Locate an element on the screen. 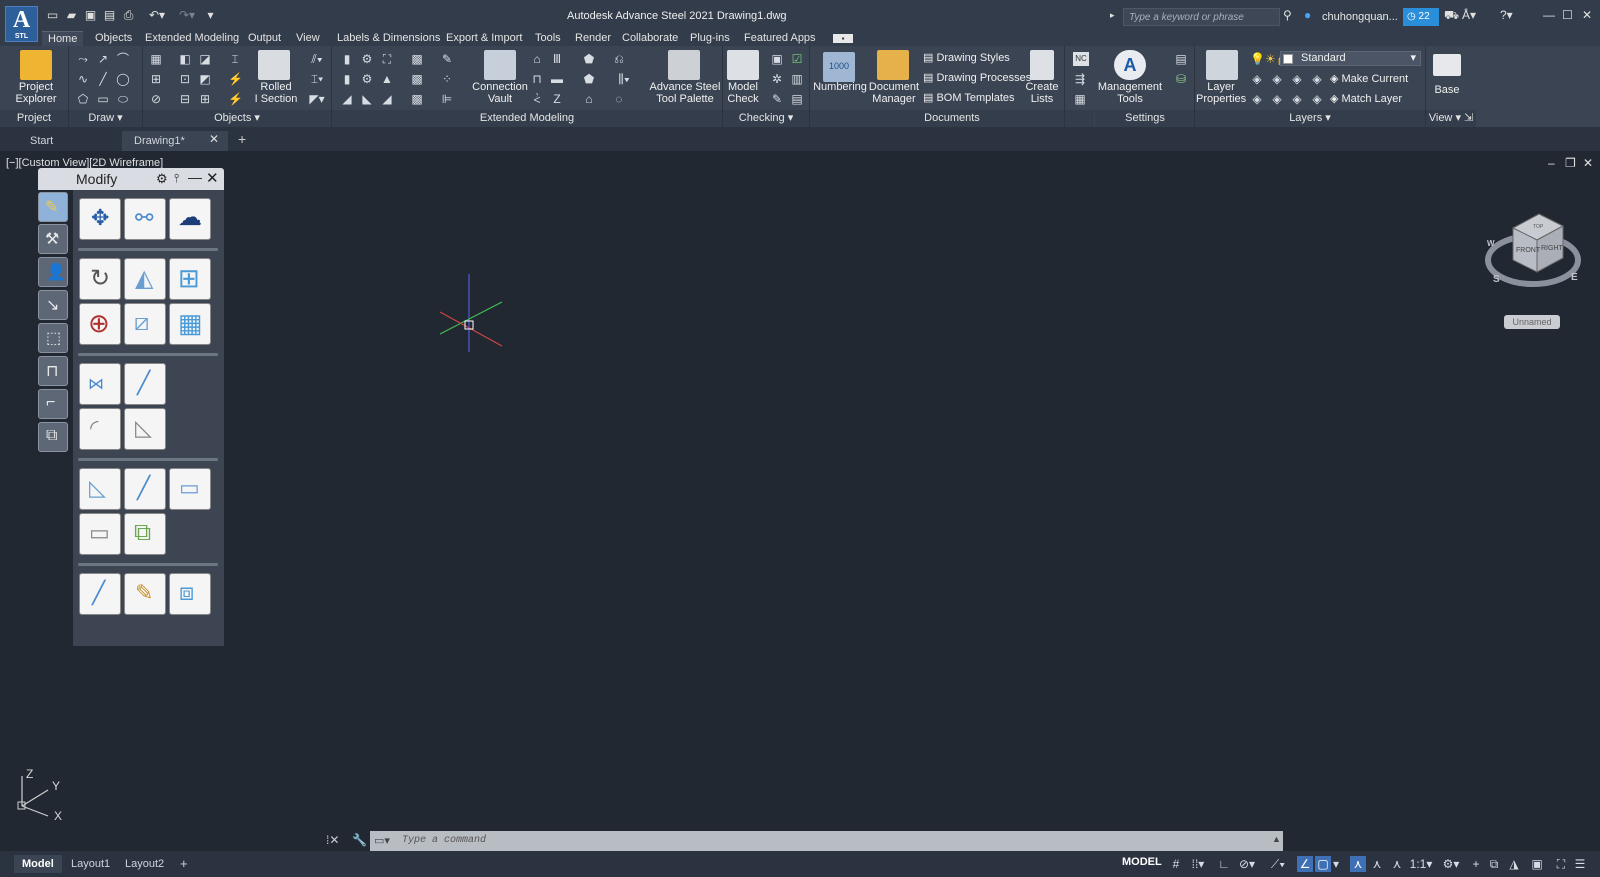 Image resolution: width=1600 pixels, height=877 pixels. minimize-icon: — is located at coordinates (1549, 15).